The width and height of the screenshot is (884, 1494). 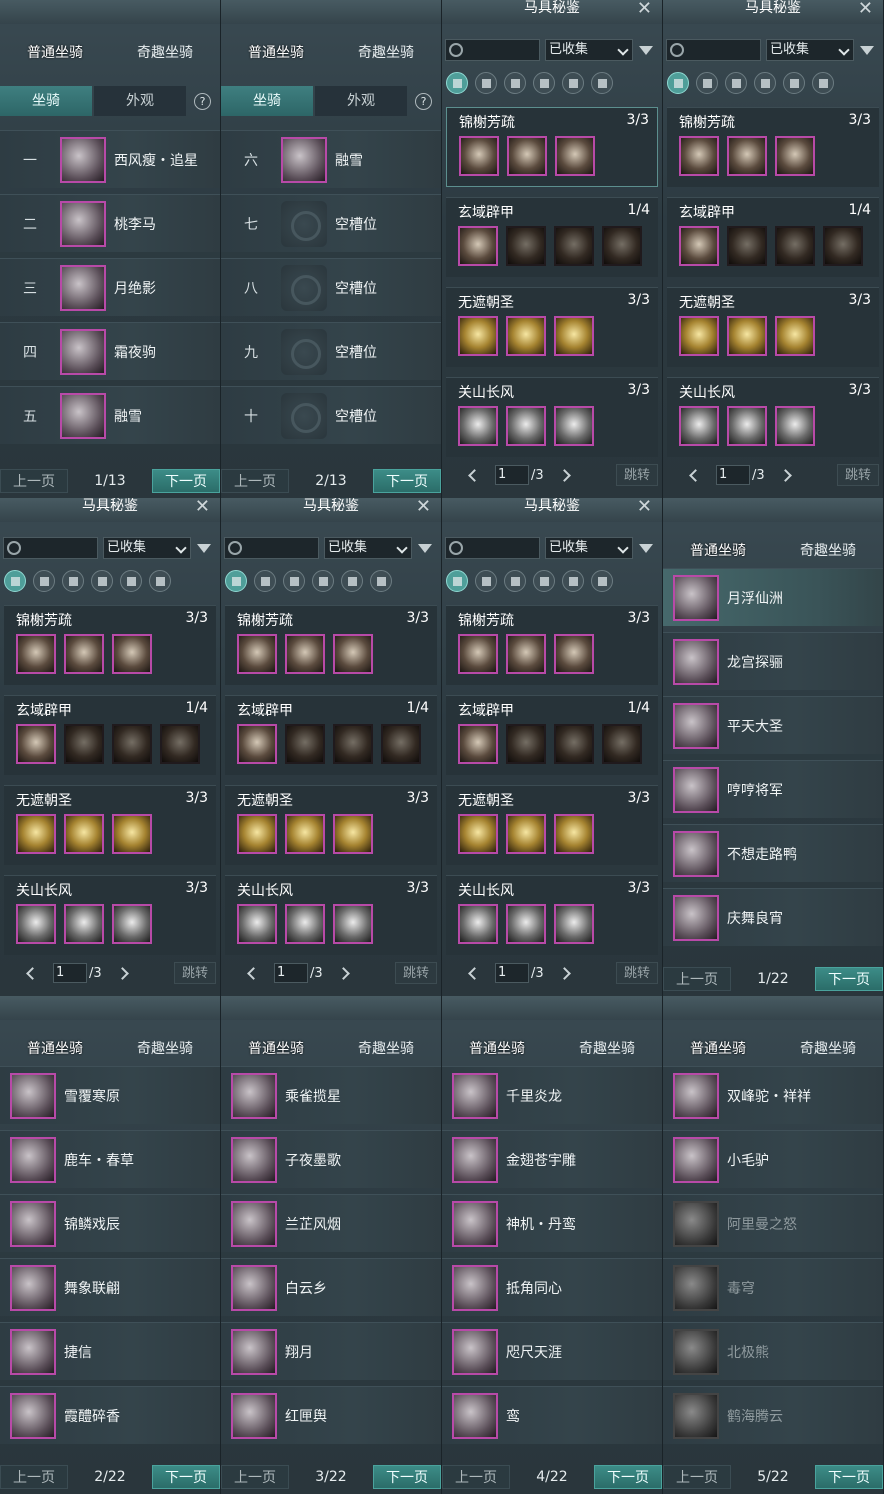 I want to click on all-category-icon, so click(x=236, y=581).